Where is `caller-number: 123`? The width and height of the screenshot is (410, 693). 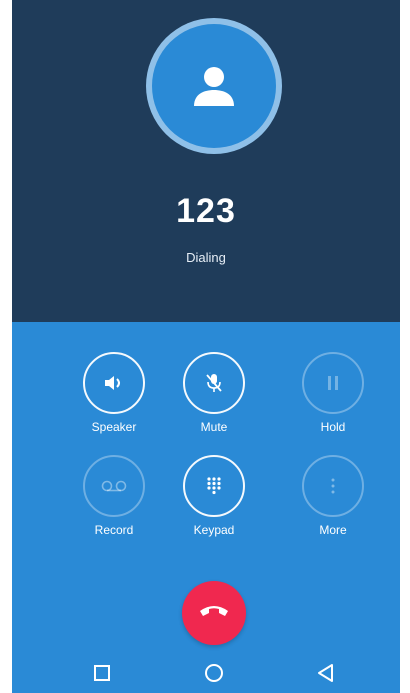
caller-number: 123 is located at coordinates (206, 211).